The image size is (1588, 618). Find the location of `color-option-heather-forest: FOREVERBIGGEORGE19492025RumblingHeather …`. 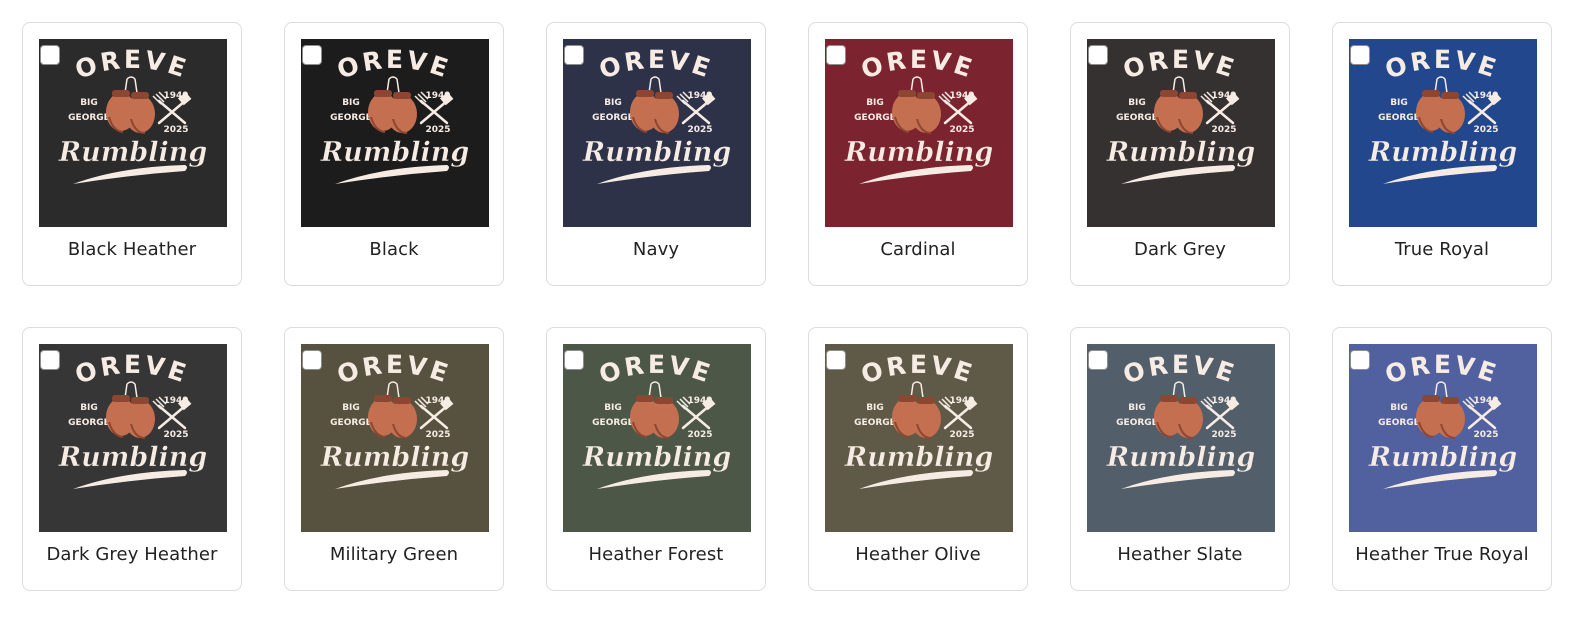

color-option-heather-forest: FOREVERBIGGEORGE19492025RumblingHeather … is located at coordinates (656, 459).